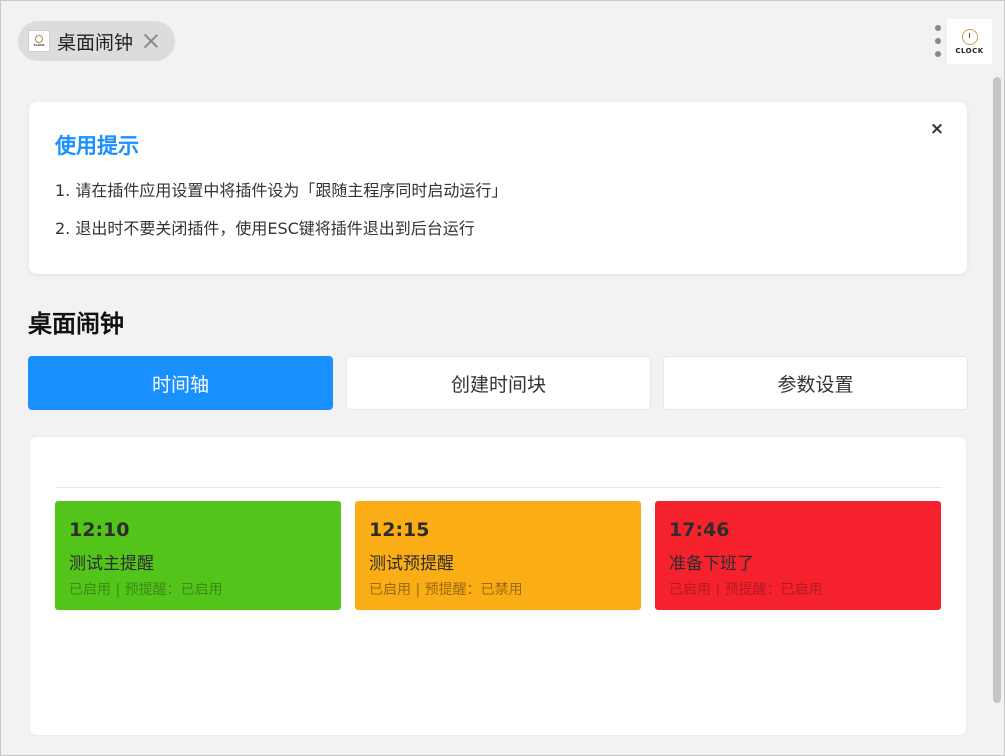 The width and height of the screenshot is (1005, 756). Describe the element at coordinates (446, 590) in the screenshot. I see `block-status: 已启用 | 预提醒：已禁用` at that location.